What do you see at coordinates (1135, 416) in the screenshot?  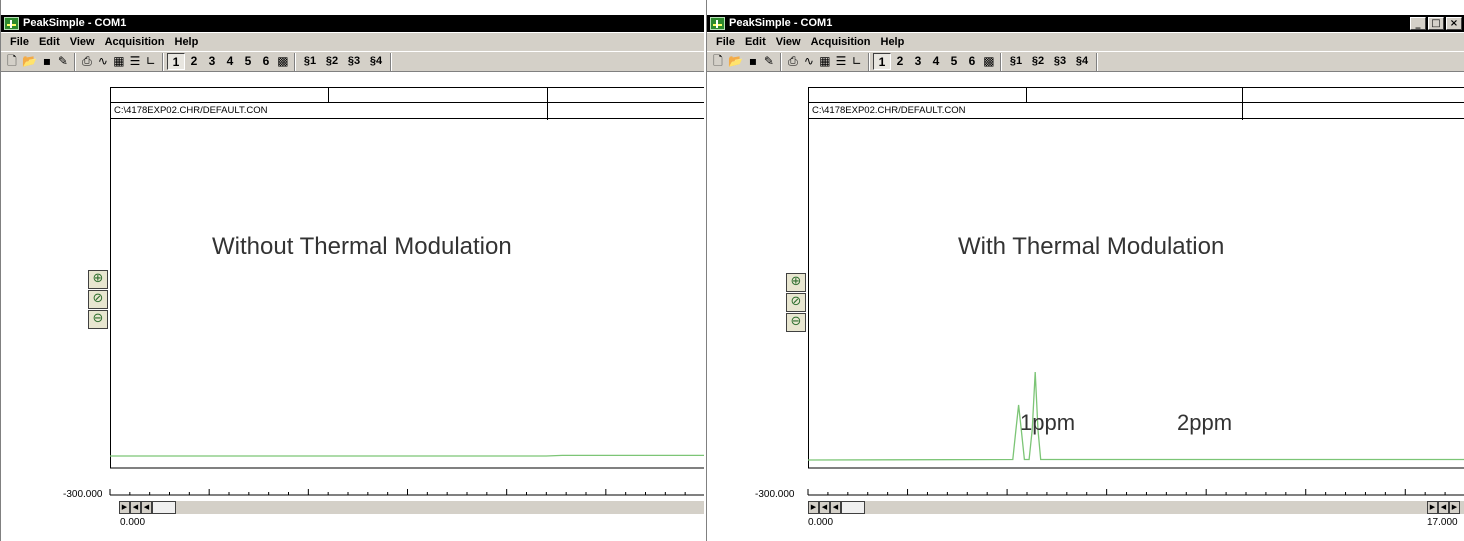 I see `chromatogram-trace` at bounding box center [1135, 416].